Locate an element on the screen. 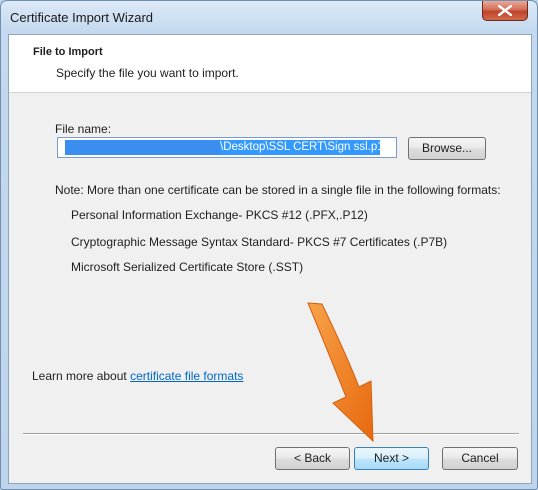  file-path-text: \Desktop\SSL CERT\Sign ssl.p12 is located at coordinates (300, 147).